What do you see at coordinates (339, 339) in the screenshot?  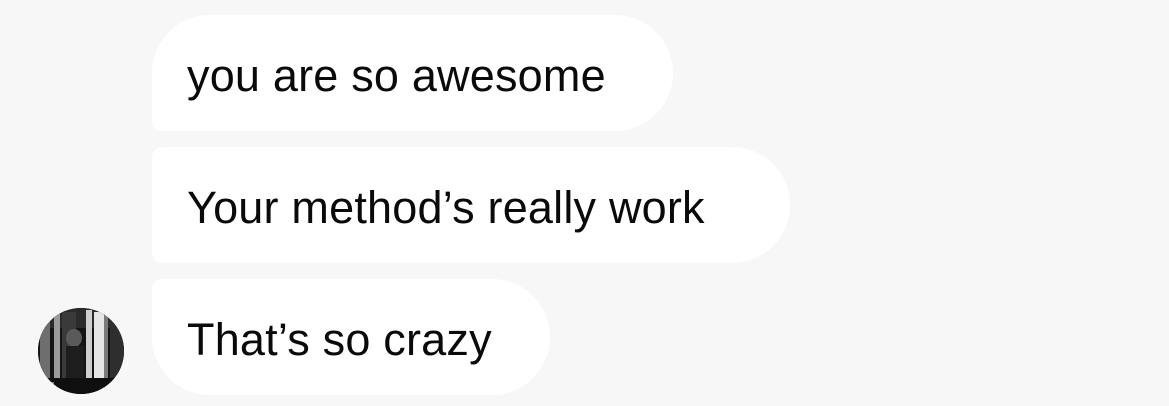 I see `message-text: That’s so crazy` at bounding box center [339, 339].